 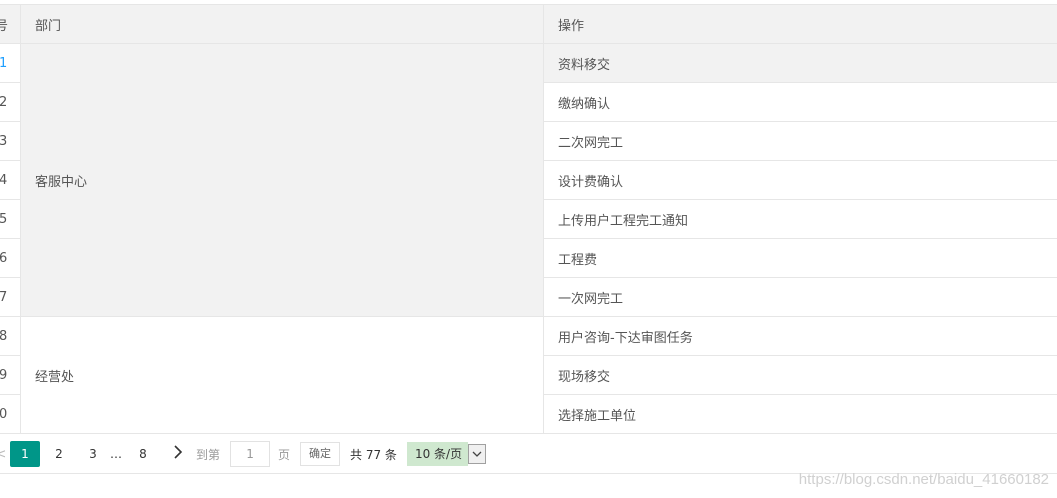 I want to click on row-index: 5, so click(x=10, y=219).